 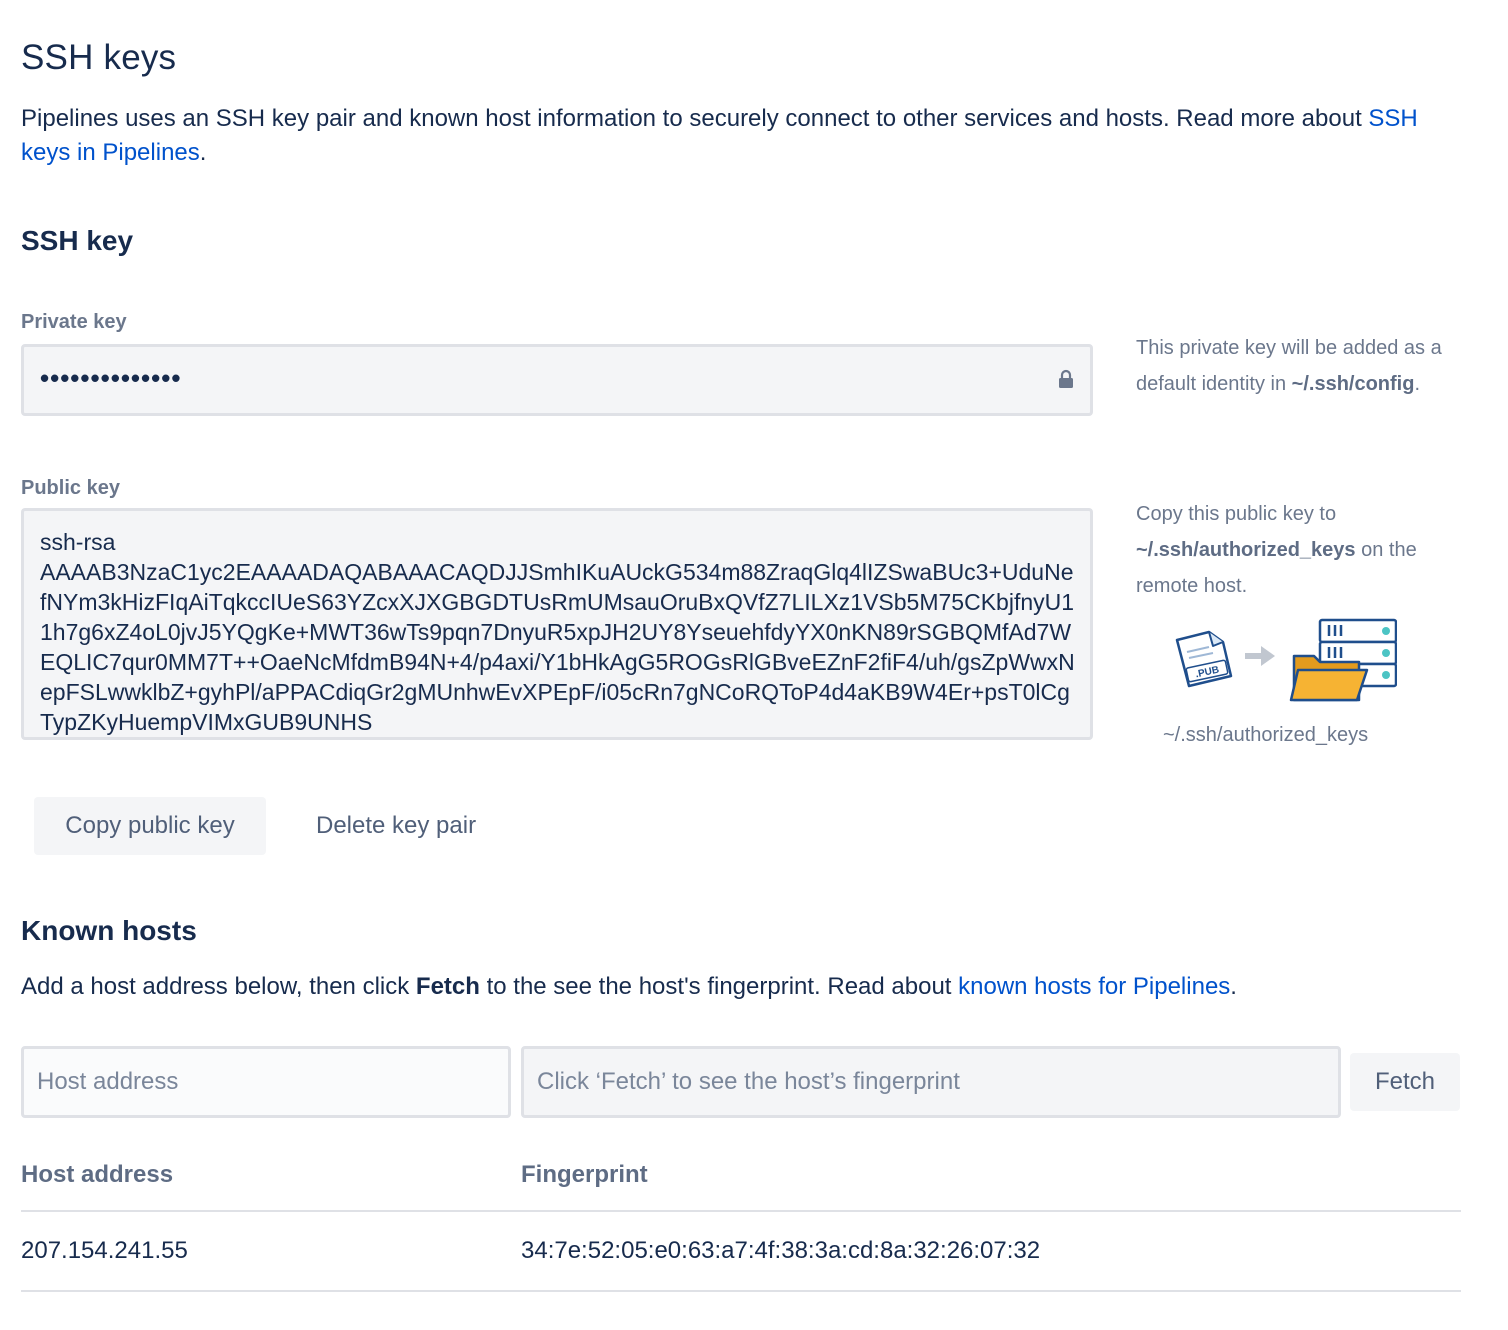 I want to click on fingerprint-input, so click(x=931, y=1082).